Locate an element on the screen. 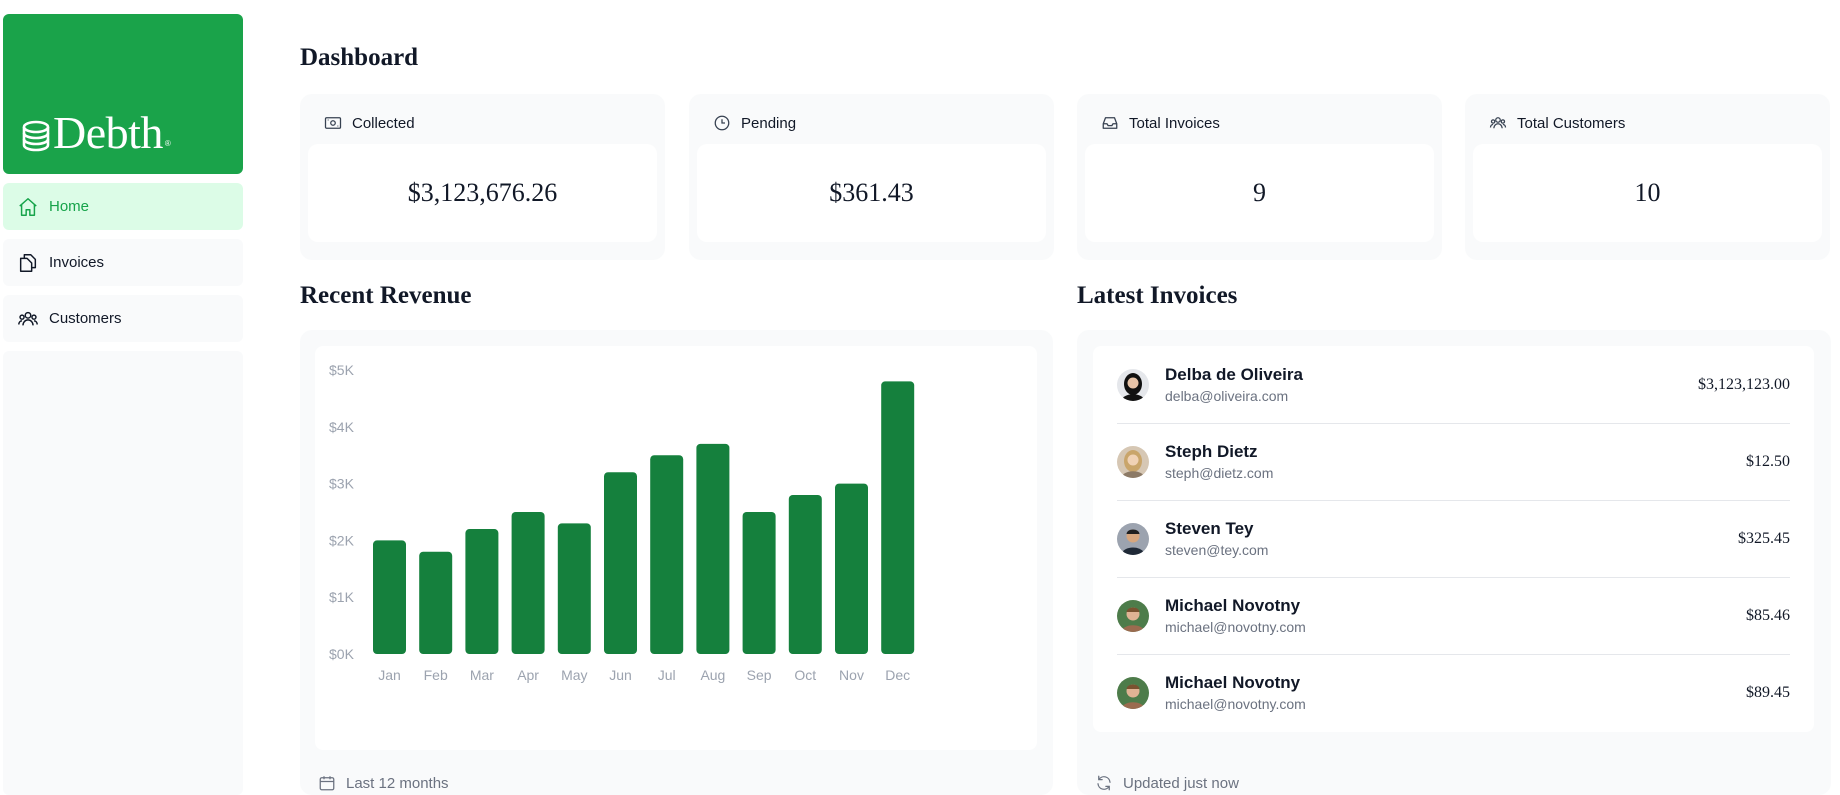  card-value: 10 is located at coordinates (1647, 193).